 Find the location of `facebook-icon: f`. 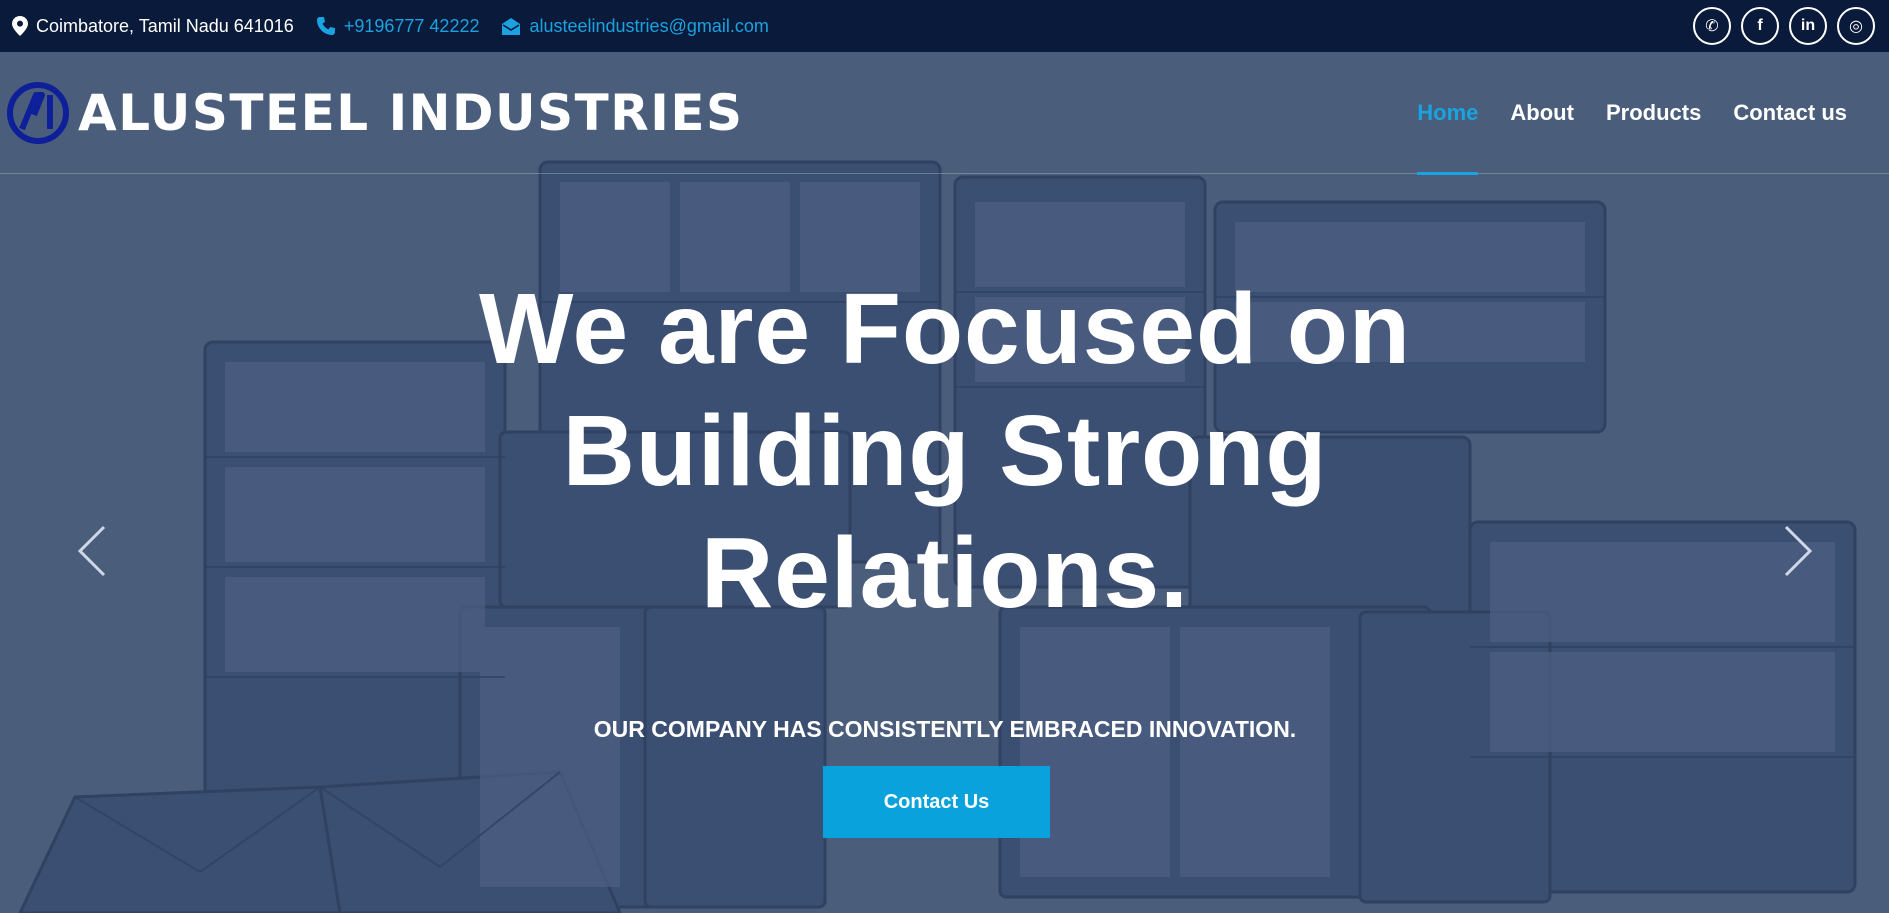

facebook-icon: f is located at coordinates (1760, 26).